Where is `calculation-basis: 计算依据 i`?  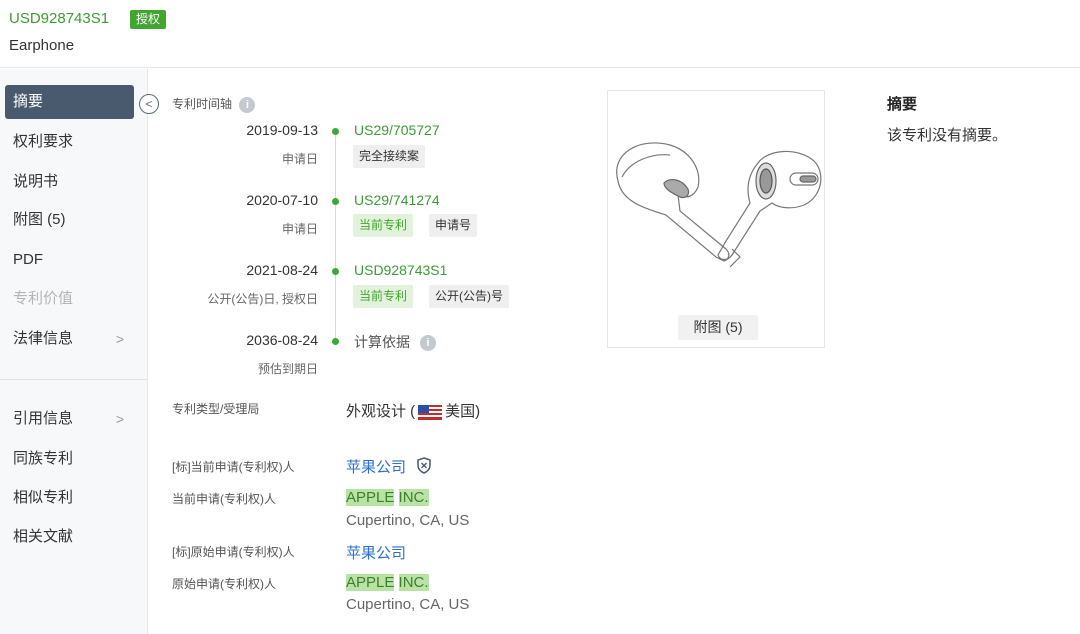 calculation-basis: 计算依据 i is located at coordinates (395, 342).